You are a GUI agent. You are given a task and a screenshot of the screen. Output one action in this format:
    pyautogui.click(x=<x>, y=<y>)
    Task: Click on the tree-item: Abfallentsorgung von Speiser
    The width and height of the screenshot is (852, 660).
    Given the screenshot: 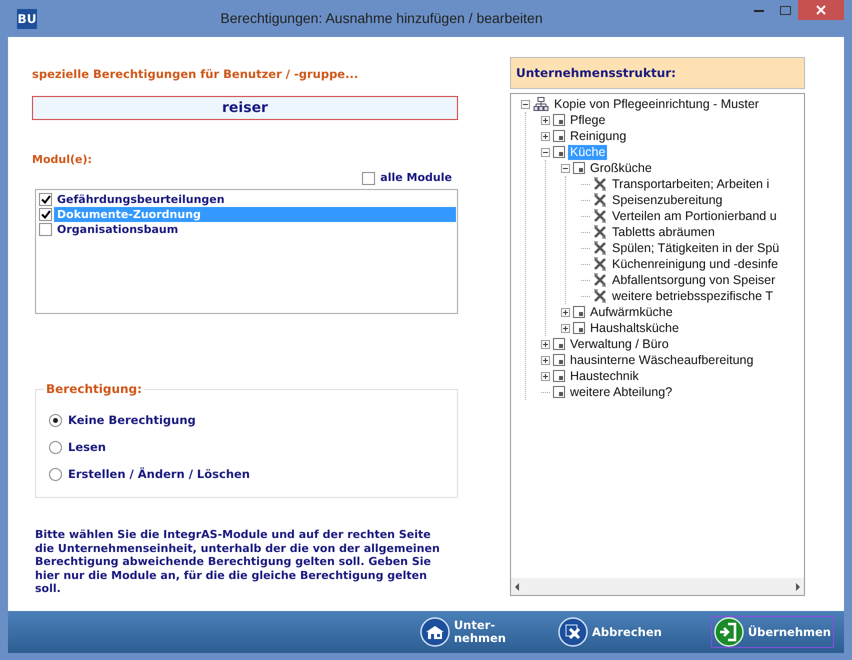 What is the action you would take?
    pyautogui.click(x=694, y=280)
    